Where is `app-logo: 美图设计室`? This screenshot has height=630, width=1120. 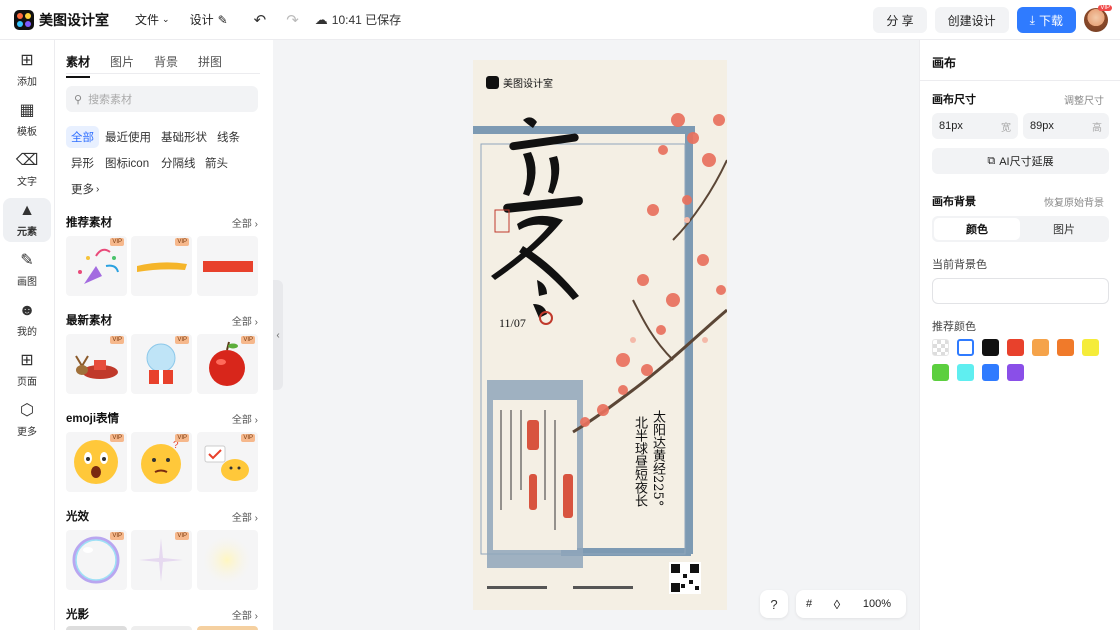
app-logo: 美图设计室 is located at coordinates (61, 19).